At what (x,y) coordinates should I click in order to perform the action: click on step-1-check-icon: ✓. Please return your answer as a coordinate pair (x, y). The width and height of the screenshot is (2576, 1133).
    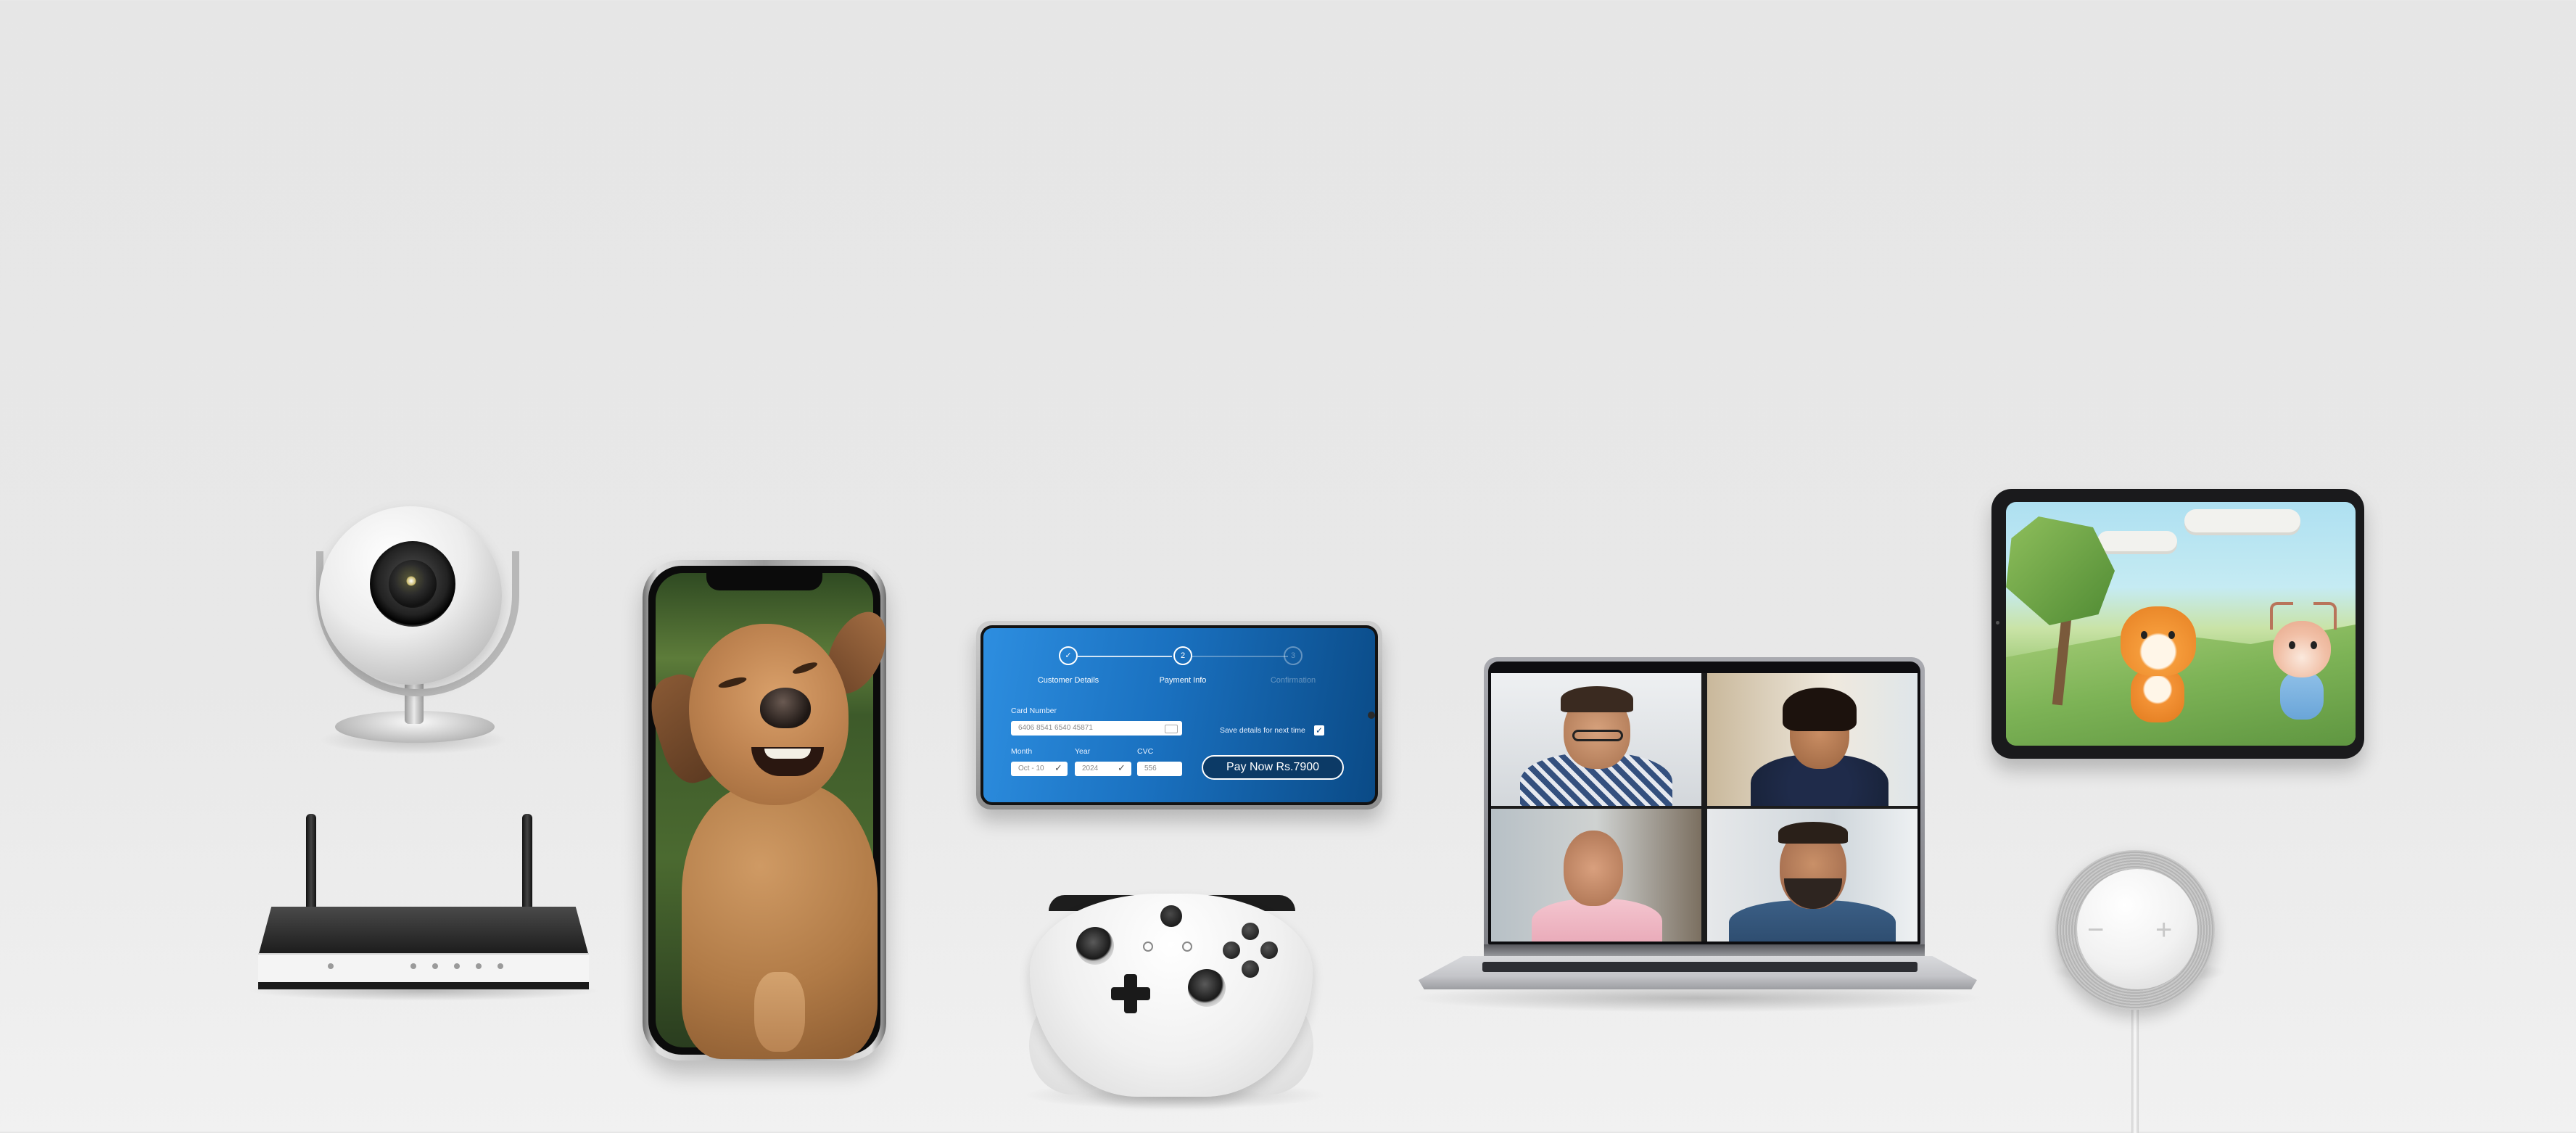
    Looking at the image, I should click on (1068, 656).